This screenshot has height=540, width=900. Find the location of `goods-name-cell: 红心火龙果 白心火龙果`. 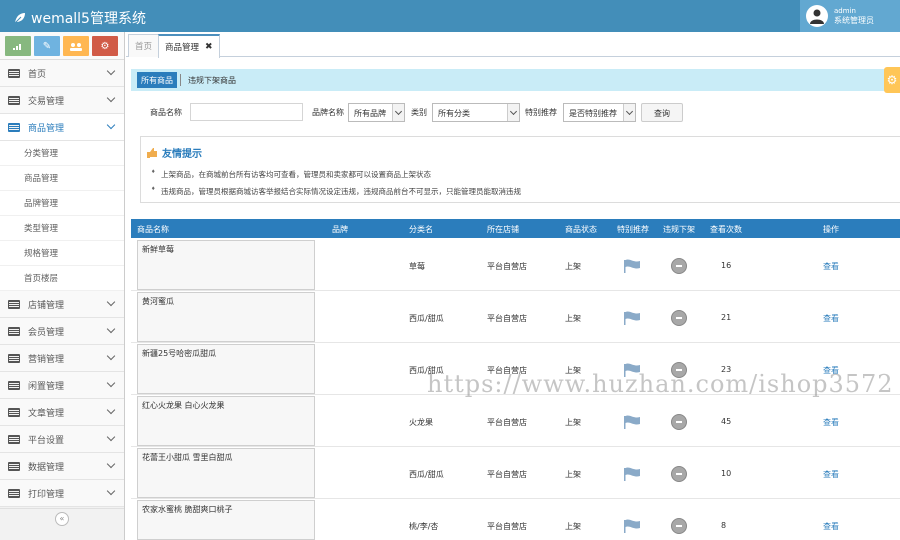

goods-name-cell: 红心火龙果 白心火龙果 is located at coordinates (226, 421).